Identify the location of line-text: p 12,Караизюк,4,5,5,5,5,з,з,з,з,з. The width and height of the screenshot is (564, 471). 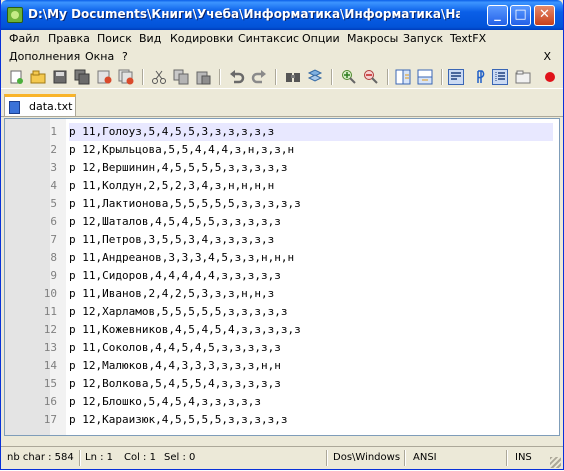
(311, 420).